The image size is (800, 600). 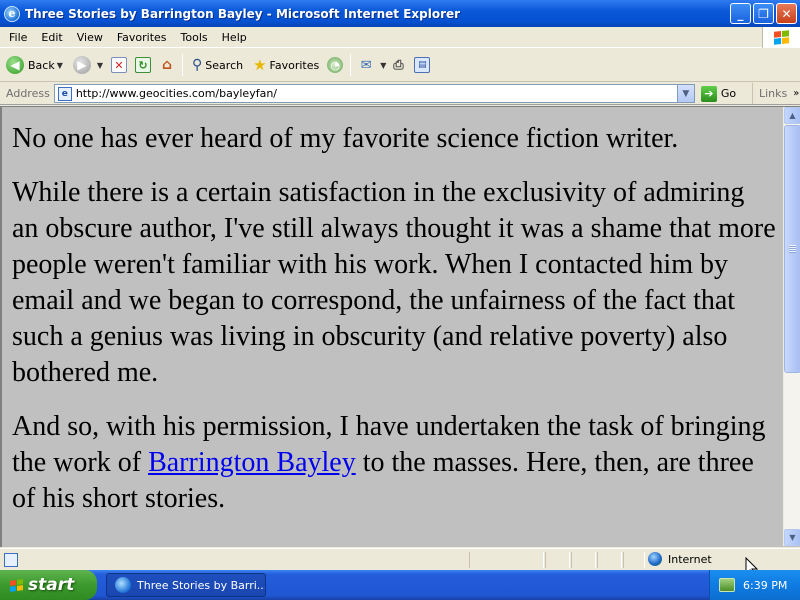 I want to click on links-label: Links, so click(x=773, y=93).